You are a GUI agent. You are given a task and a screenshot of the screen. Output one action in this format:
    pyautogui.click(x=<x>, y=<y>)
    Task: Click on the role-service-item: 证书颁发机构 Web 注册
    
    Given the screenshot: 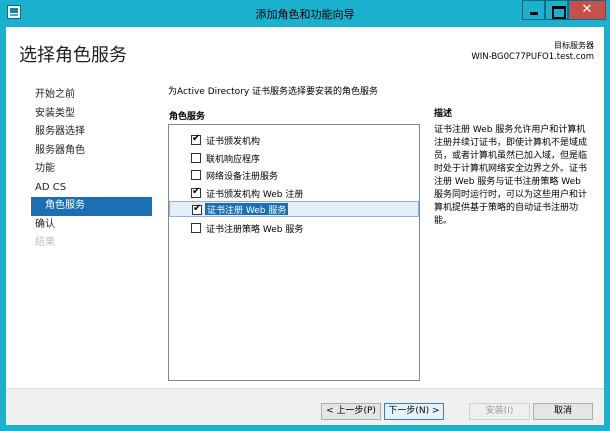 What is the action you would take?
    pyautogui.click(x=294, y=193)
    